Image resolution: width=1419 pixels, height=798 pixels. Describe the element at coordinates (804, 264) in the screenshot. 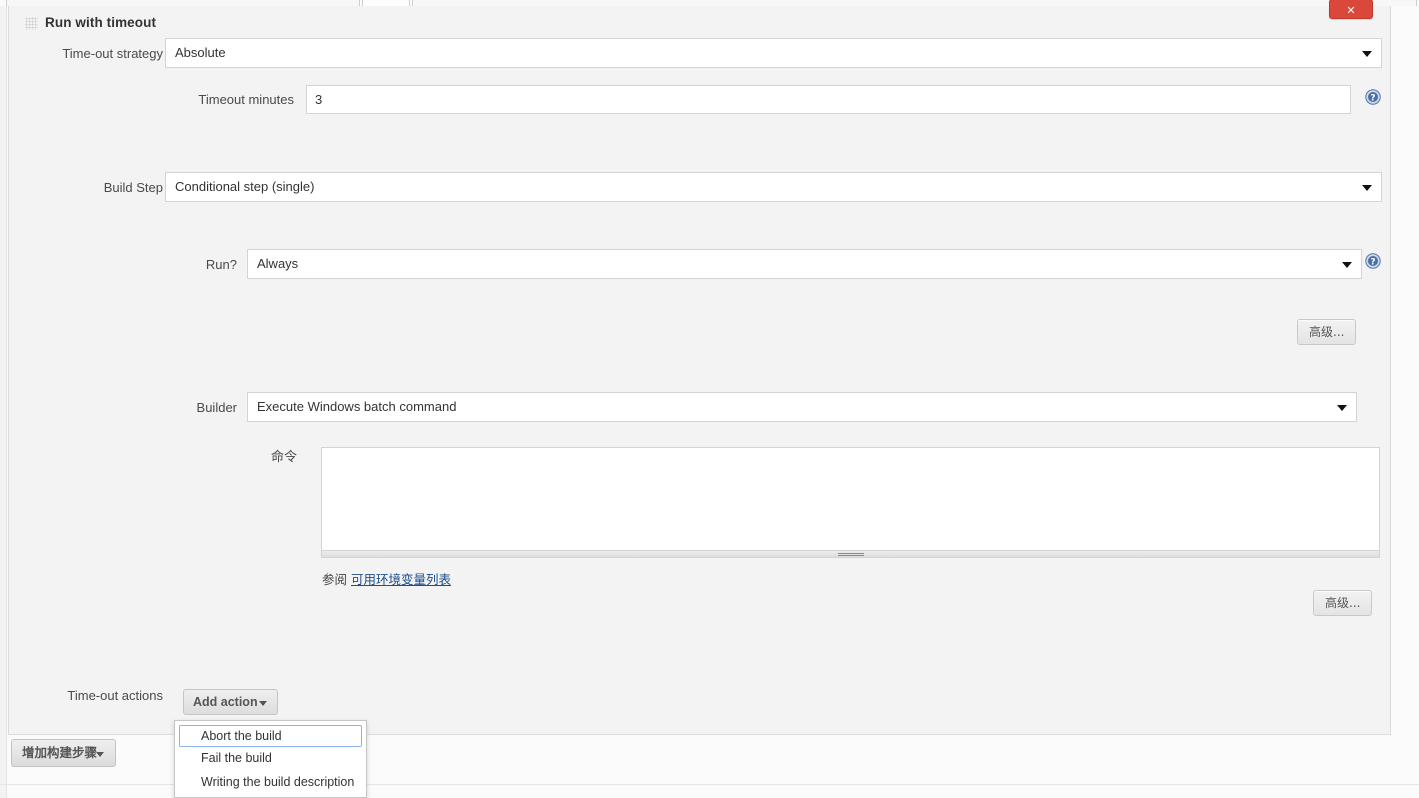

I see `run-condition-select: Always` at that location.